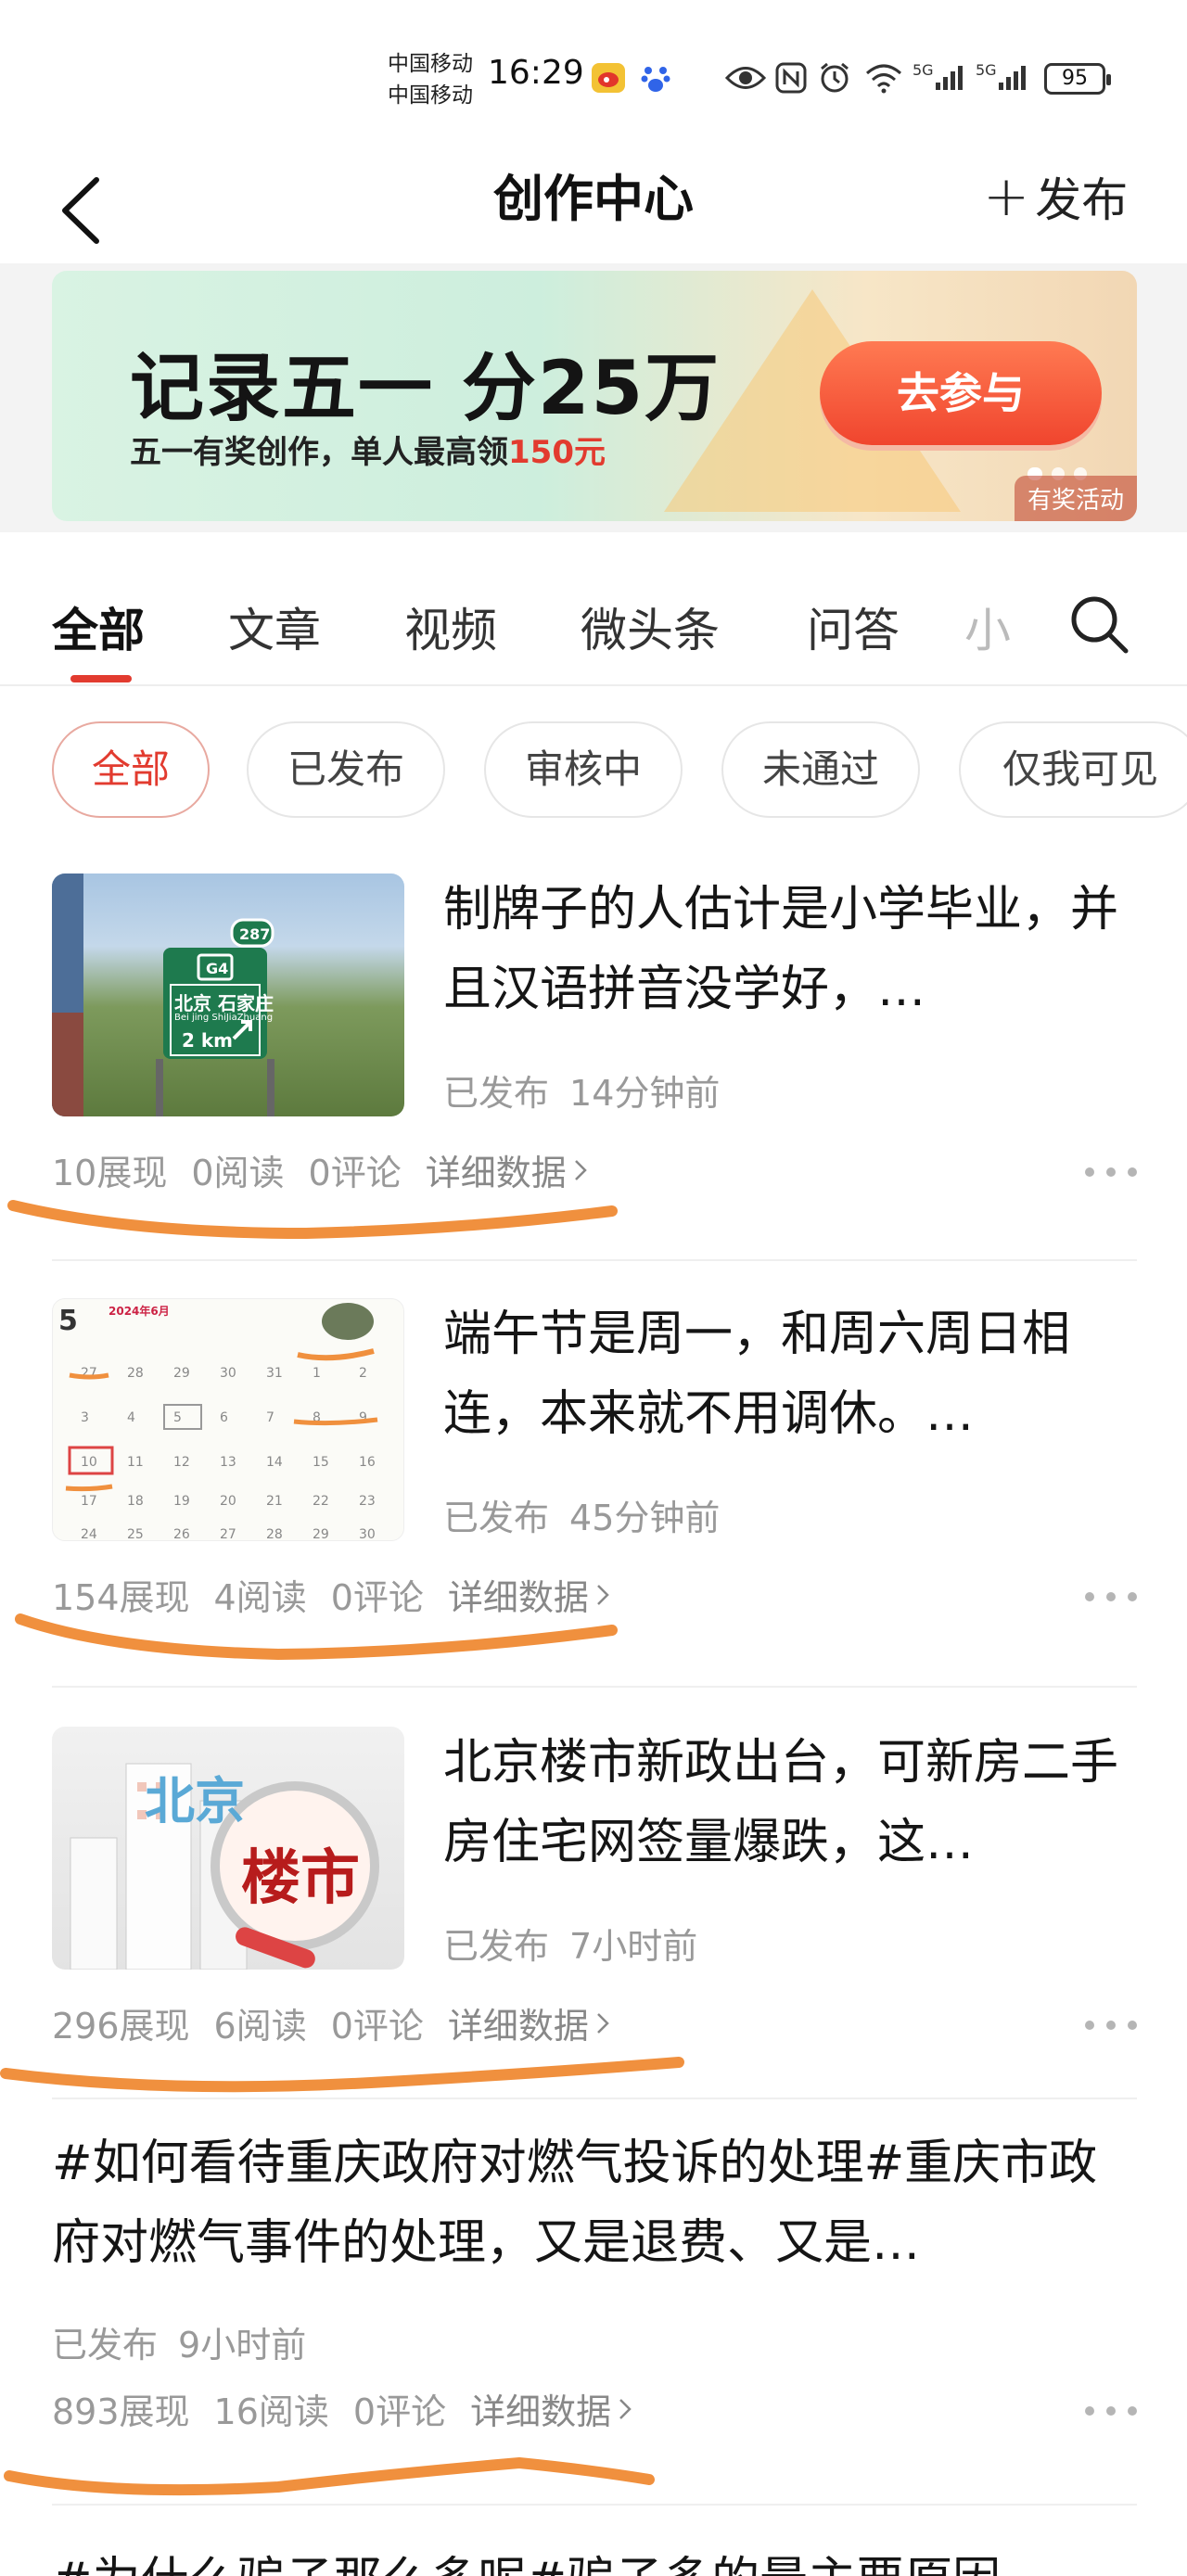  Describe the element at coordinates (536, 73) in the screenshot. I see `clock: 16:29` at that location.